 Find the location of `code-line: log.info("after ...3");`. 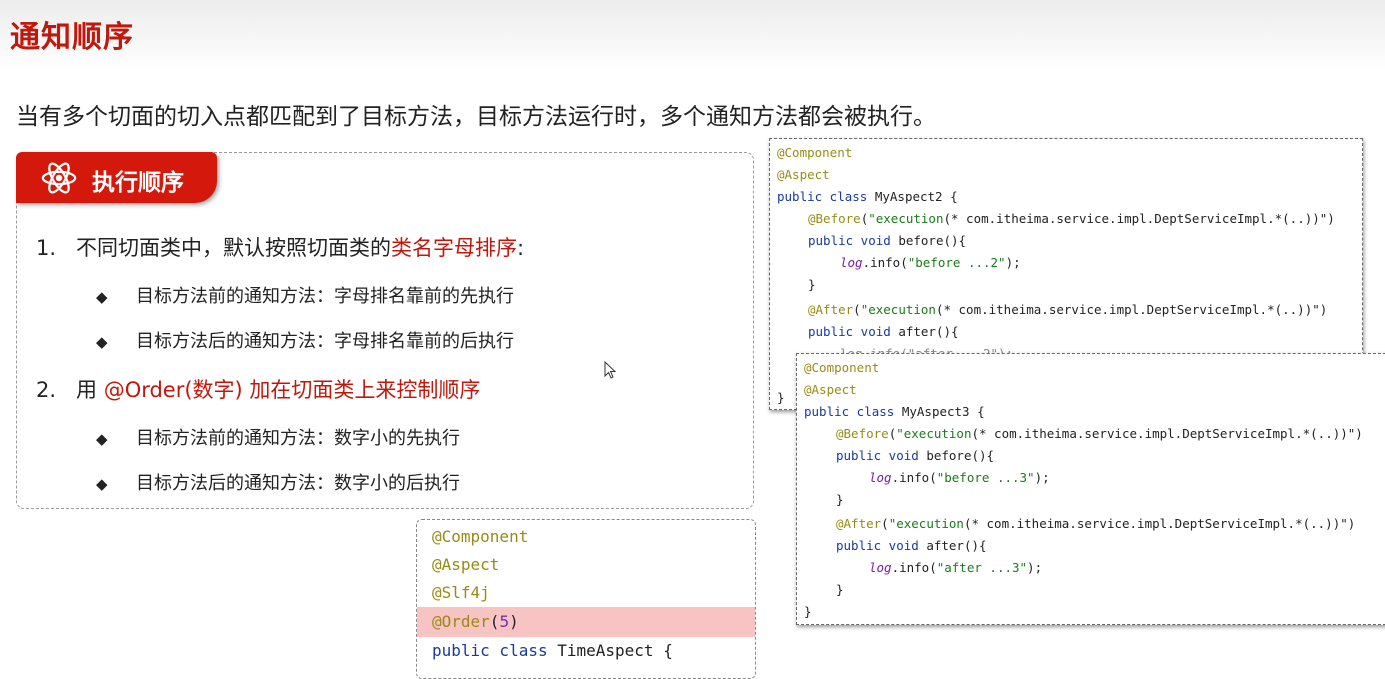

code-line: log.info("after ...3"); is located at coordinates (956, 567).